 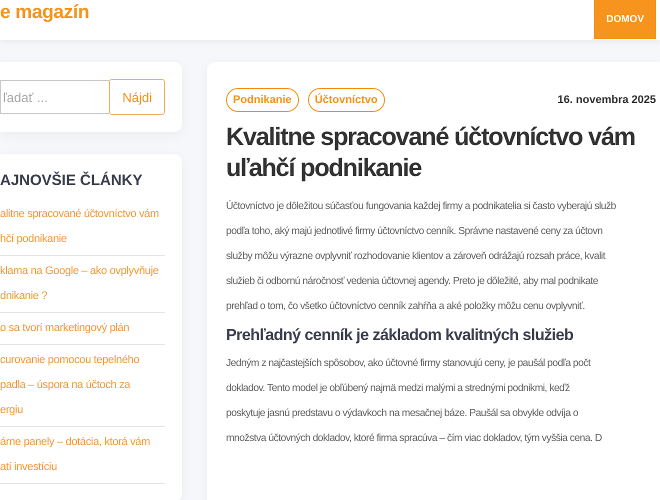 I want to click on paragraph-line: množstva účtovných dokladov, ktoré firma spracúva – čím viac dokladov, tým vyššia cena. D, so click(x=414, y=439).